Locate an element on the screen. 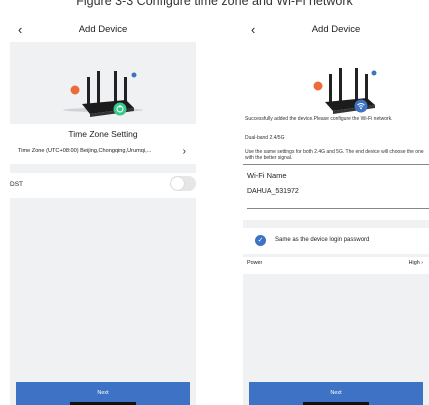 The height and width of the screenshot is (405, 429). dst-label: DST is located at coordinates (16, 184).